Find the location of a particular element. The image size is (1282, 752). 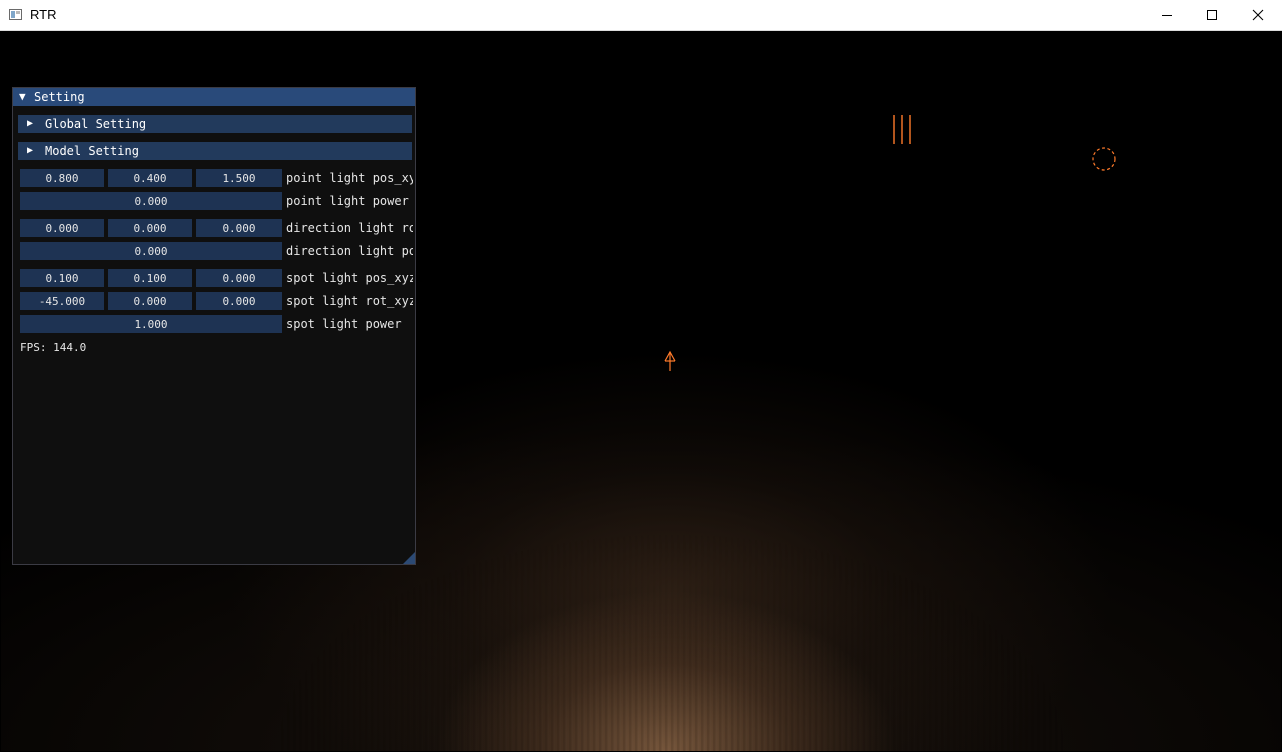

window-titlebar: RTR is located at coordinates (641, 15).